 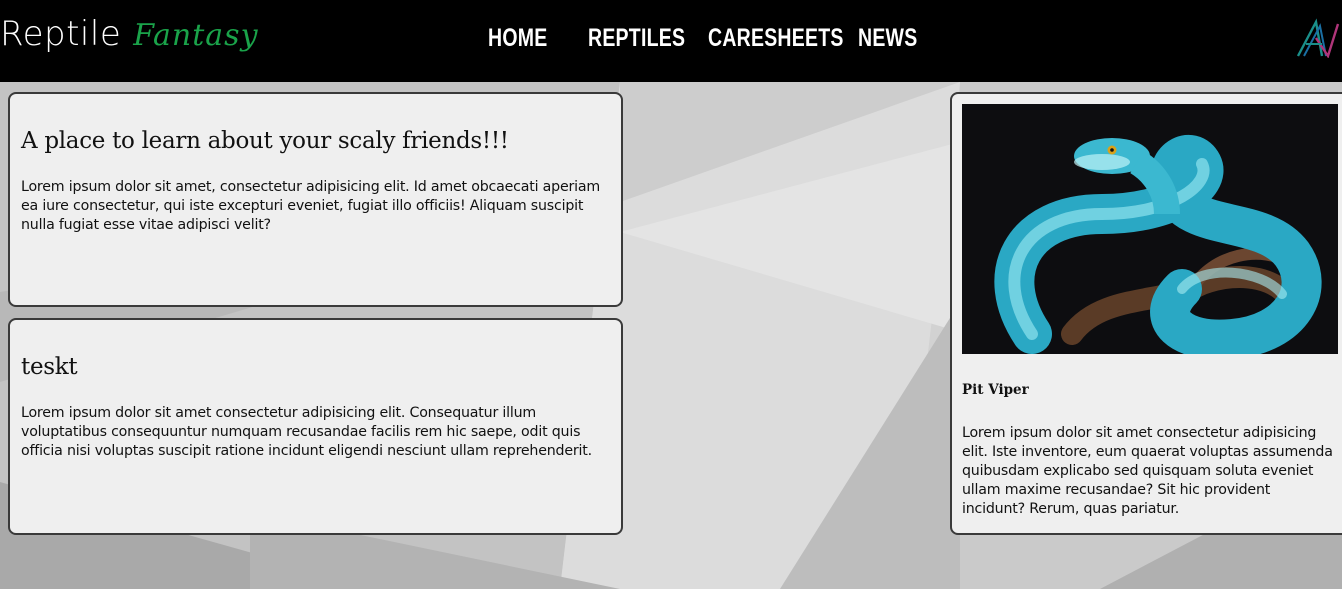 What do you see at coordinates (702, 38) in the screenshot?
I see `main-nav: HOME REPTILES CARESHEETS NEWS` at bounding box center [702, 38].